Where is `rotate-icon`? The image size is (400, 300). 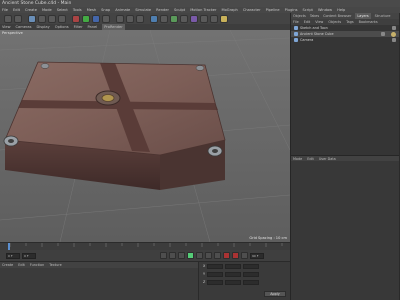
rotate-icon is located at coordinates (62, 18).